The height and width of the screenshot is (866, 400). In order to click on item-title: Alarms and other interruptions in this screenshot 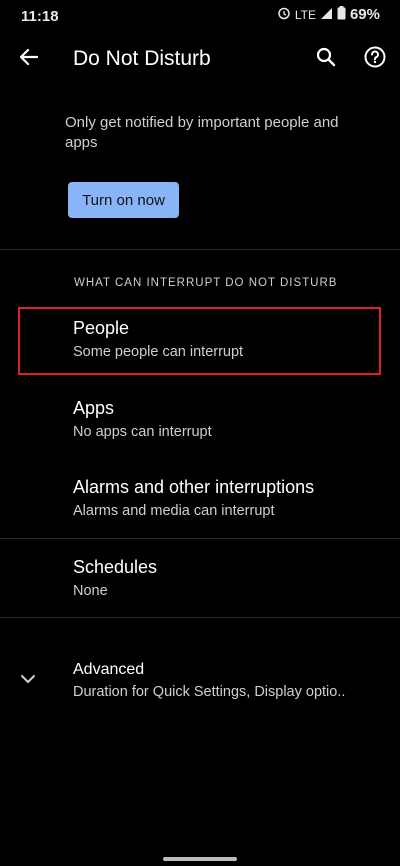, I will do `click(194, 487)`.